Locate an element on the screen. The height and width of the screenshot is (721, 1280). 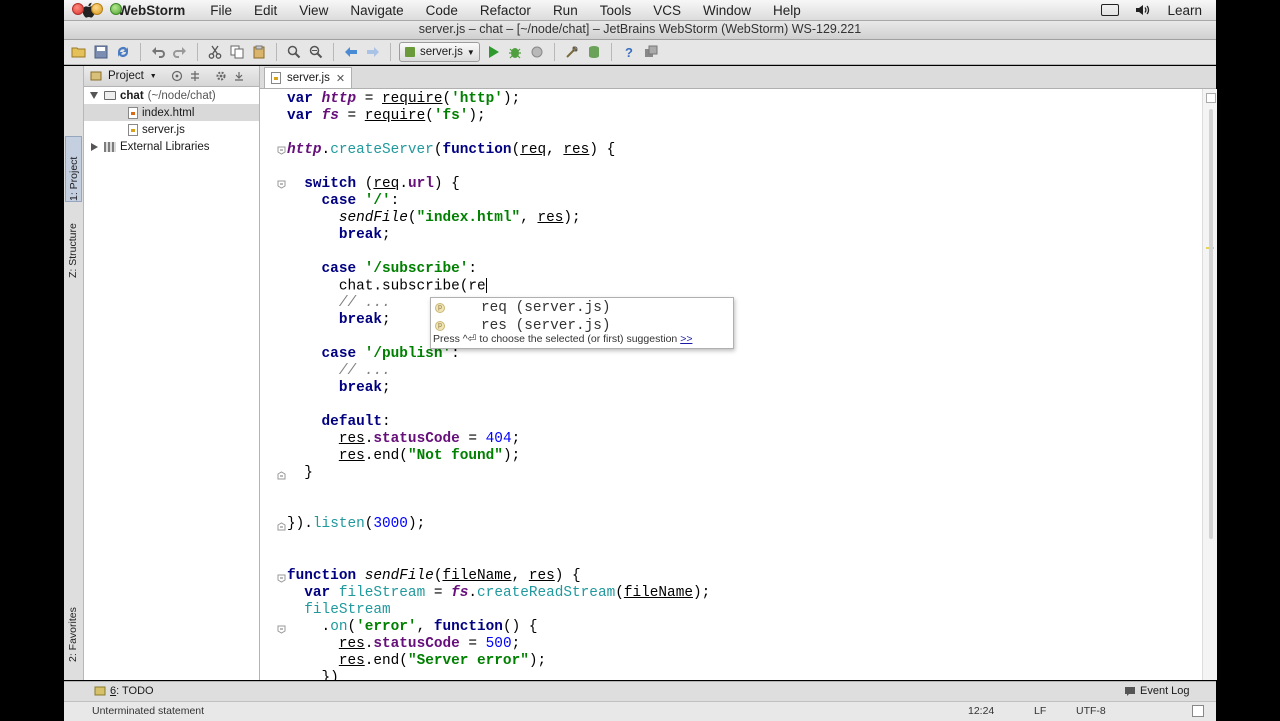
code-line: break; is located at coordinates (364, 388).